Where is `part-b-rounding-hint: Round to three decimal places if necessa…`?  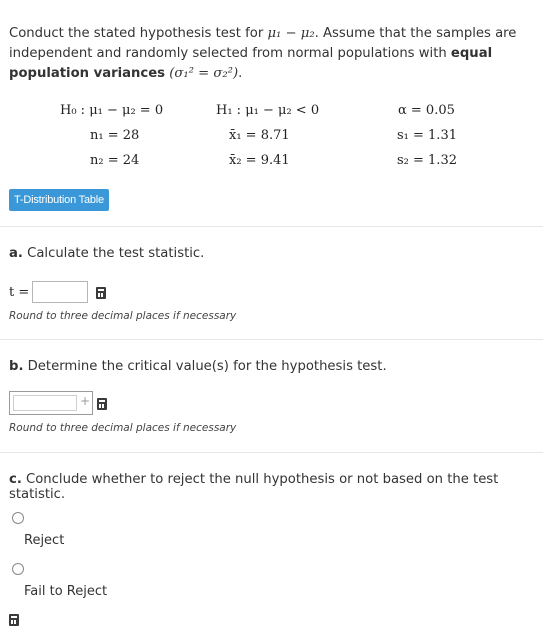
part-b-rounding-hint: Round to three decimal places if necessa… is located at coordinates (123, 428).